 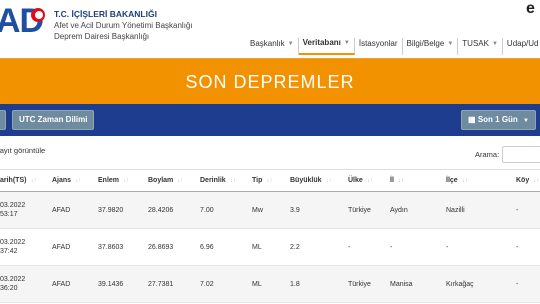 What do you see at coordinates (265, 180) in the screenshot?
I see `column-header-type: Tip ↓↑` at bounding box center [265, 180].